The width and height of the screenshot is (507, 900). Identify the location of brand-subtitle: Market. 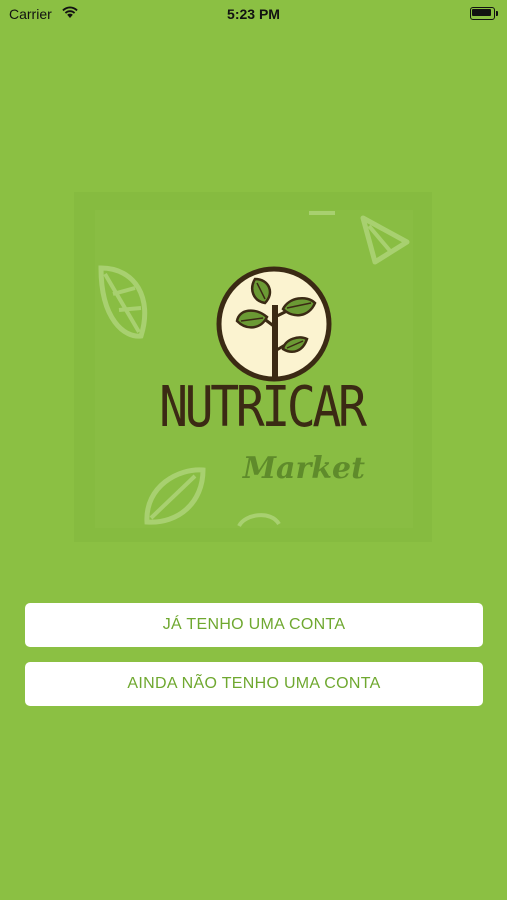
(303, 468).